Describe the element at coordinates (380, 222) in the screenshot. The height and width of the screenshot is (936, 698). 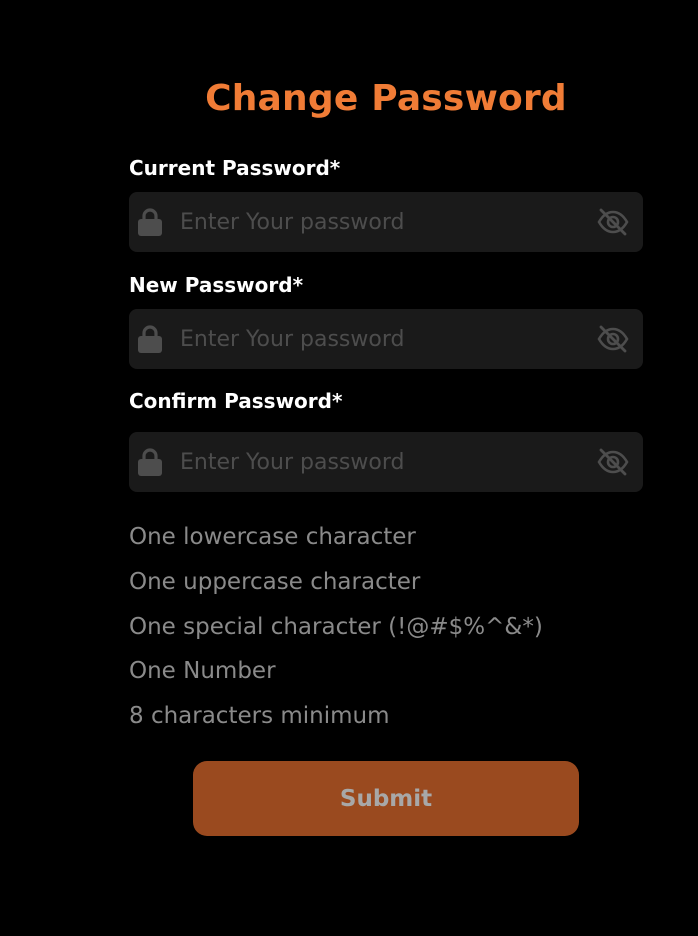
I see `current-password-input` at that location.